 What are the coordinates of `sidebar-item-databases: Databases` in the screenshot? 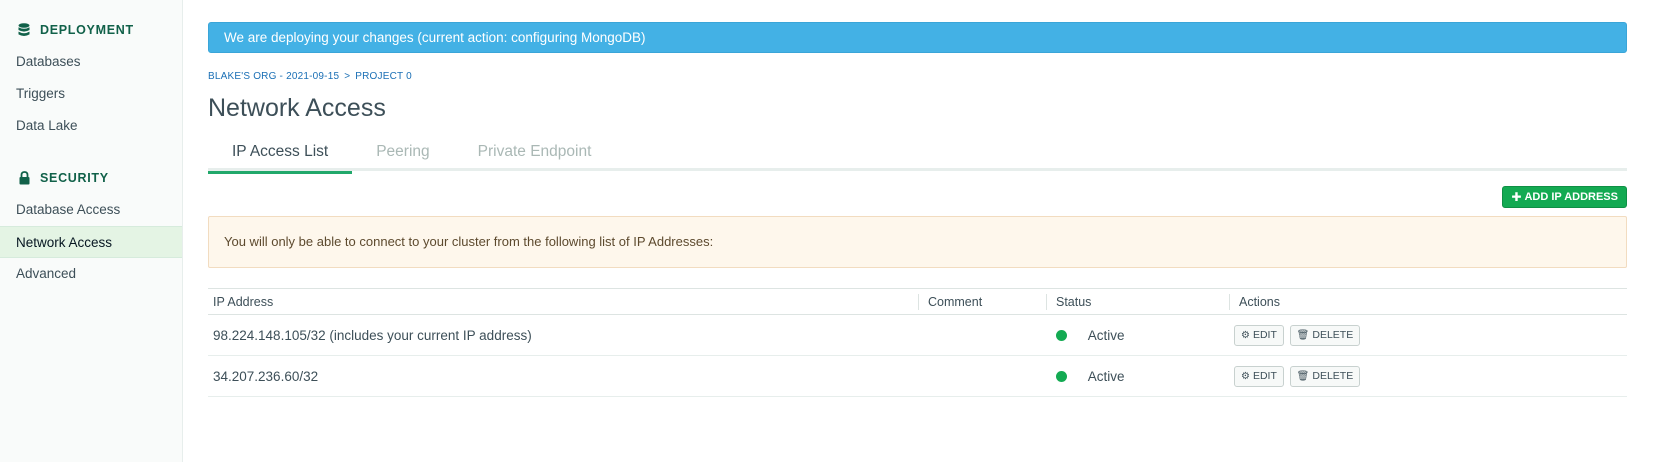 It's located at (91, 62).